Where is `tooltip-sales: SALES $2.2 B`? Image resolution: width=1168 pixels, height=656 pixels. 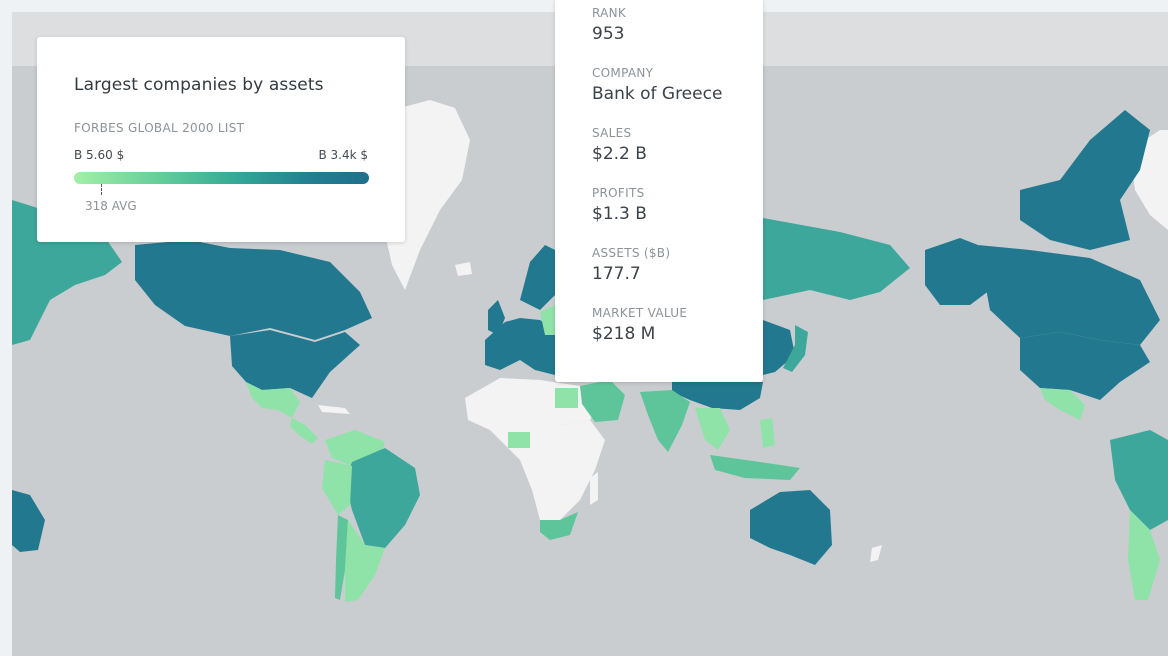
tooltip-sales: SALES $2.2 B is located at coordinates (619, 145).